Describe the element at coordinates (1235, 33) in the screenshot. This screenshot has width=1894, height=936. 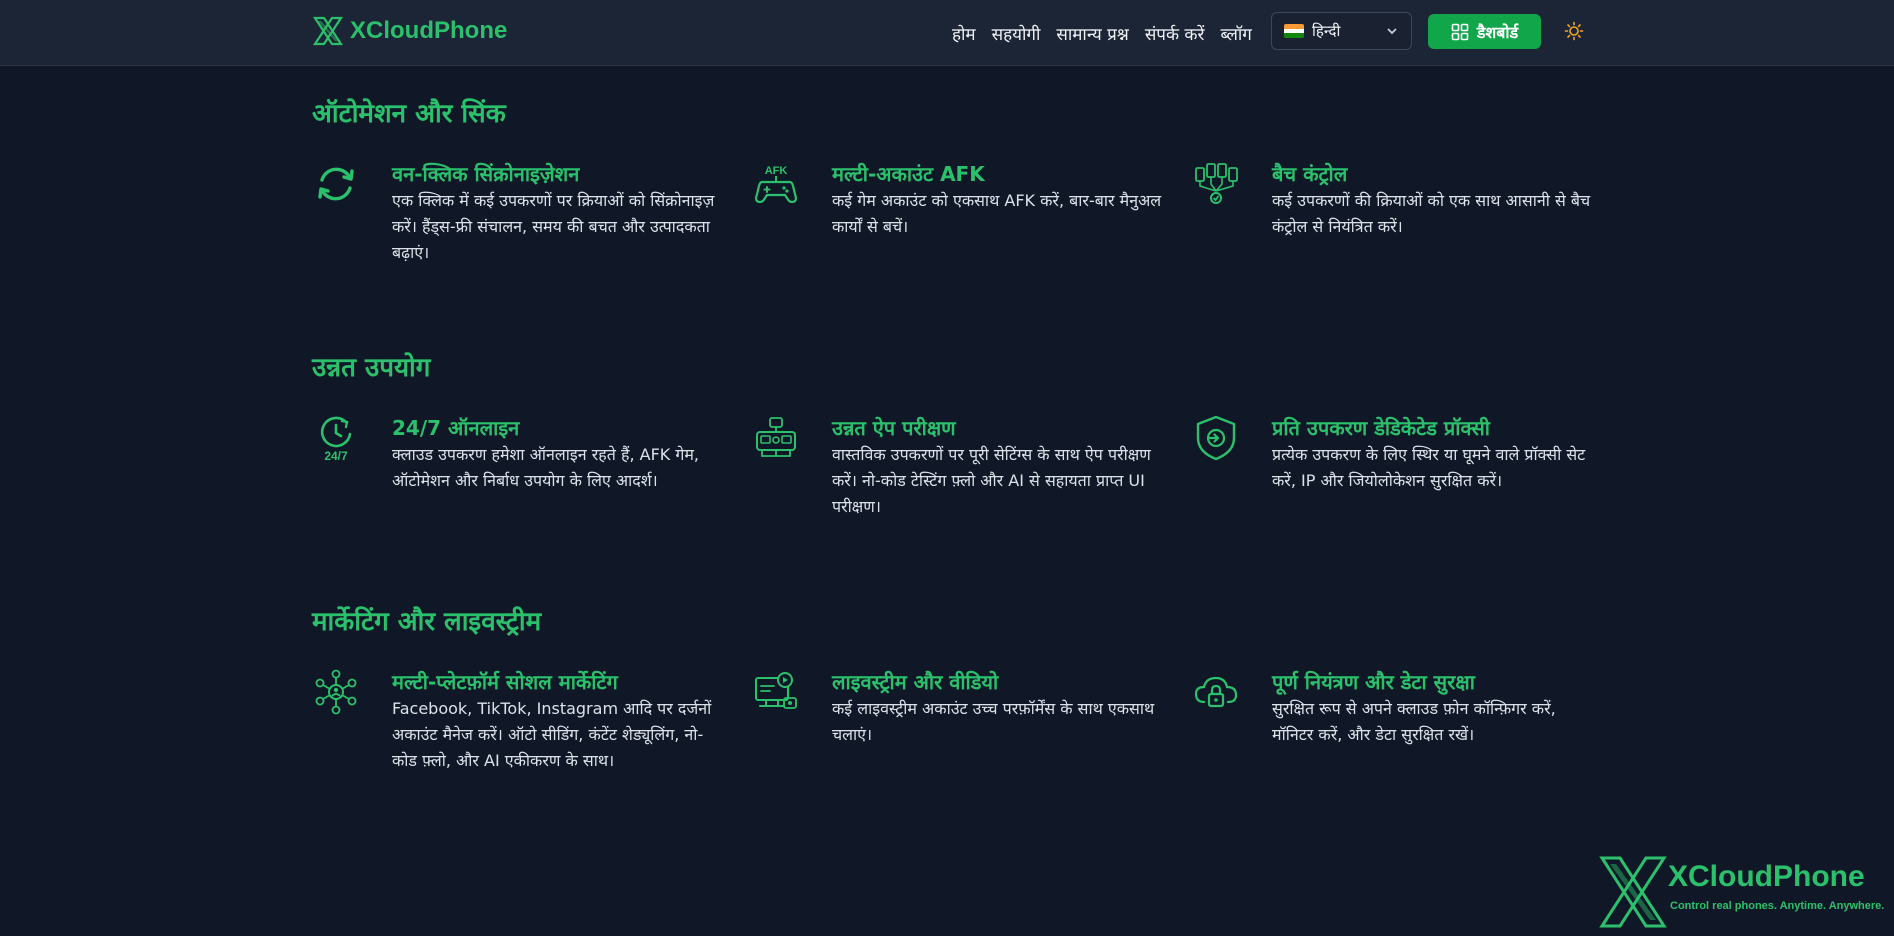
I see `nav-blog-link: ब्लॉग` at that location.